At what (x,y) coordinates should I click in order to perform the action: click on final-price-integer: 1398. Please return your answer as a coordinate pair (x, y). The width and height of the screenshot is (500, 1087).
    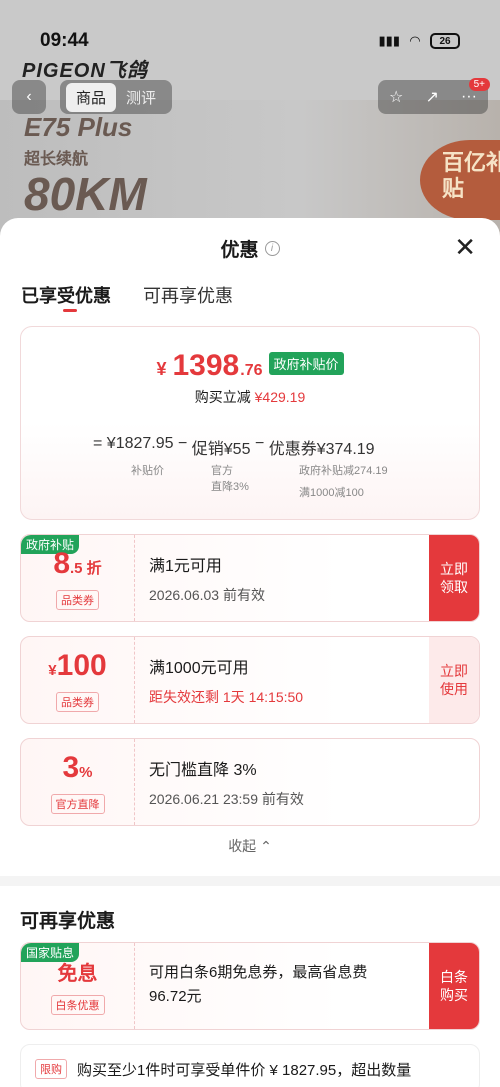
    Looking at the image, I should click on (206, 365).